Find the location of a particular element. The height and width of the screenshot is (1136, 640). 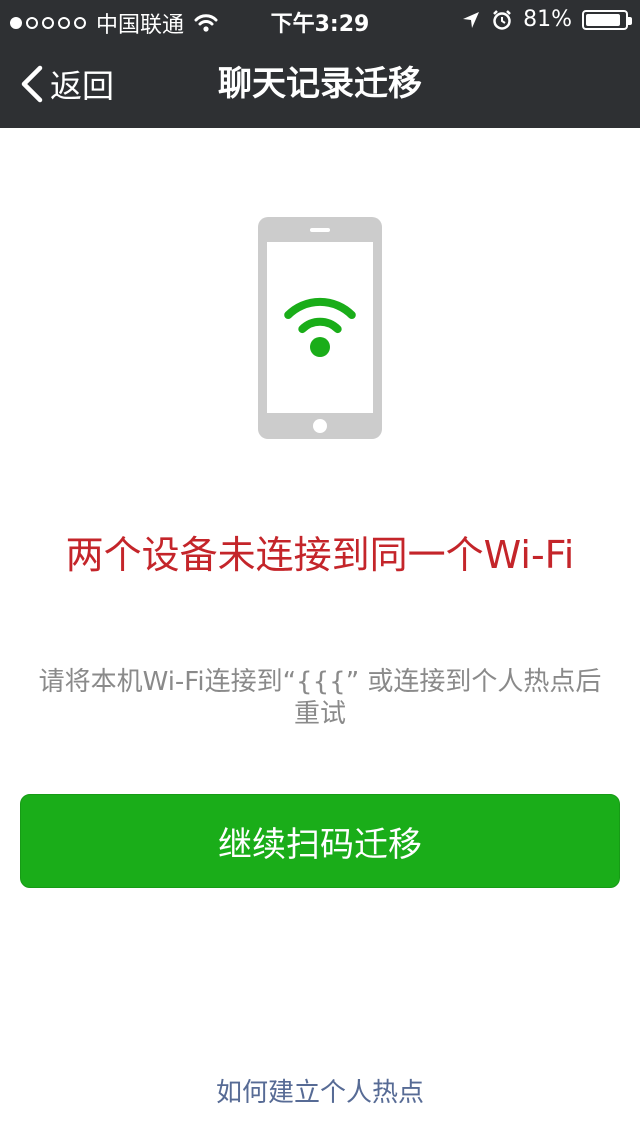

page-title: 聊天记录迁移 is located at coordinates (320, 84).